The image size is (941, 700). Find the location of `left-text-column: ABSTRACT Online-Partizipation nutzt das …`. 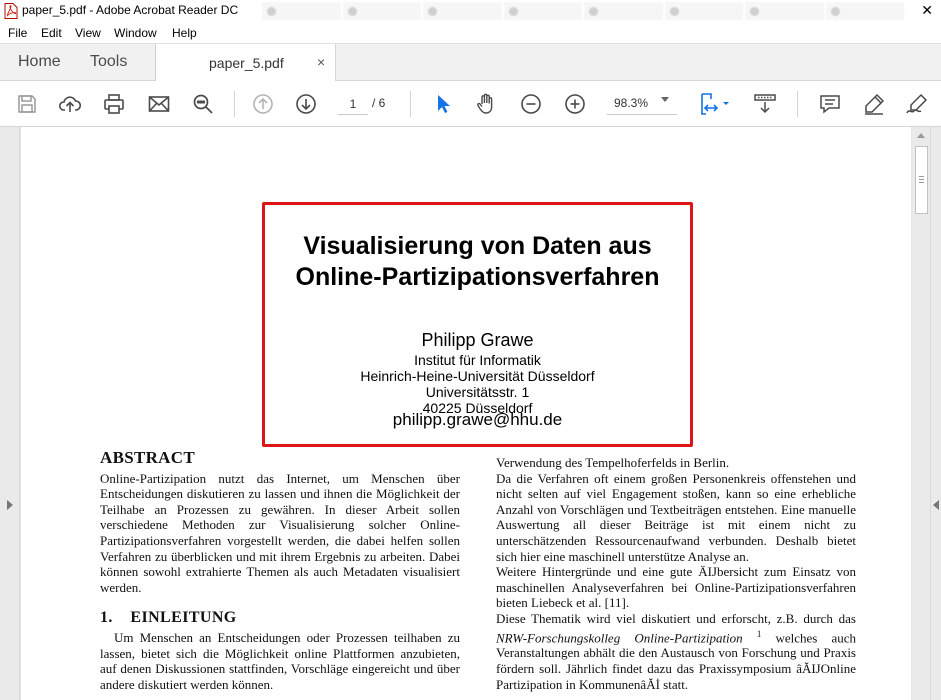

left-text-column: ABSTRACT Online-Partizipation nutzt das … is located at coordinates (280, 570).